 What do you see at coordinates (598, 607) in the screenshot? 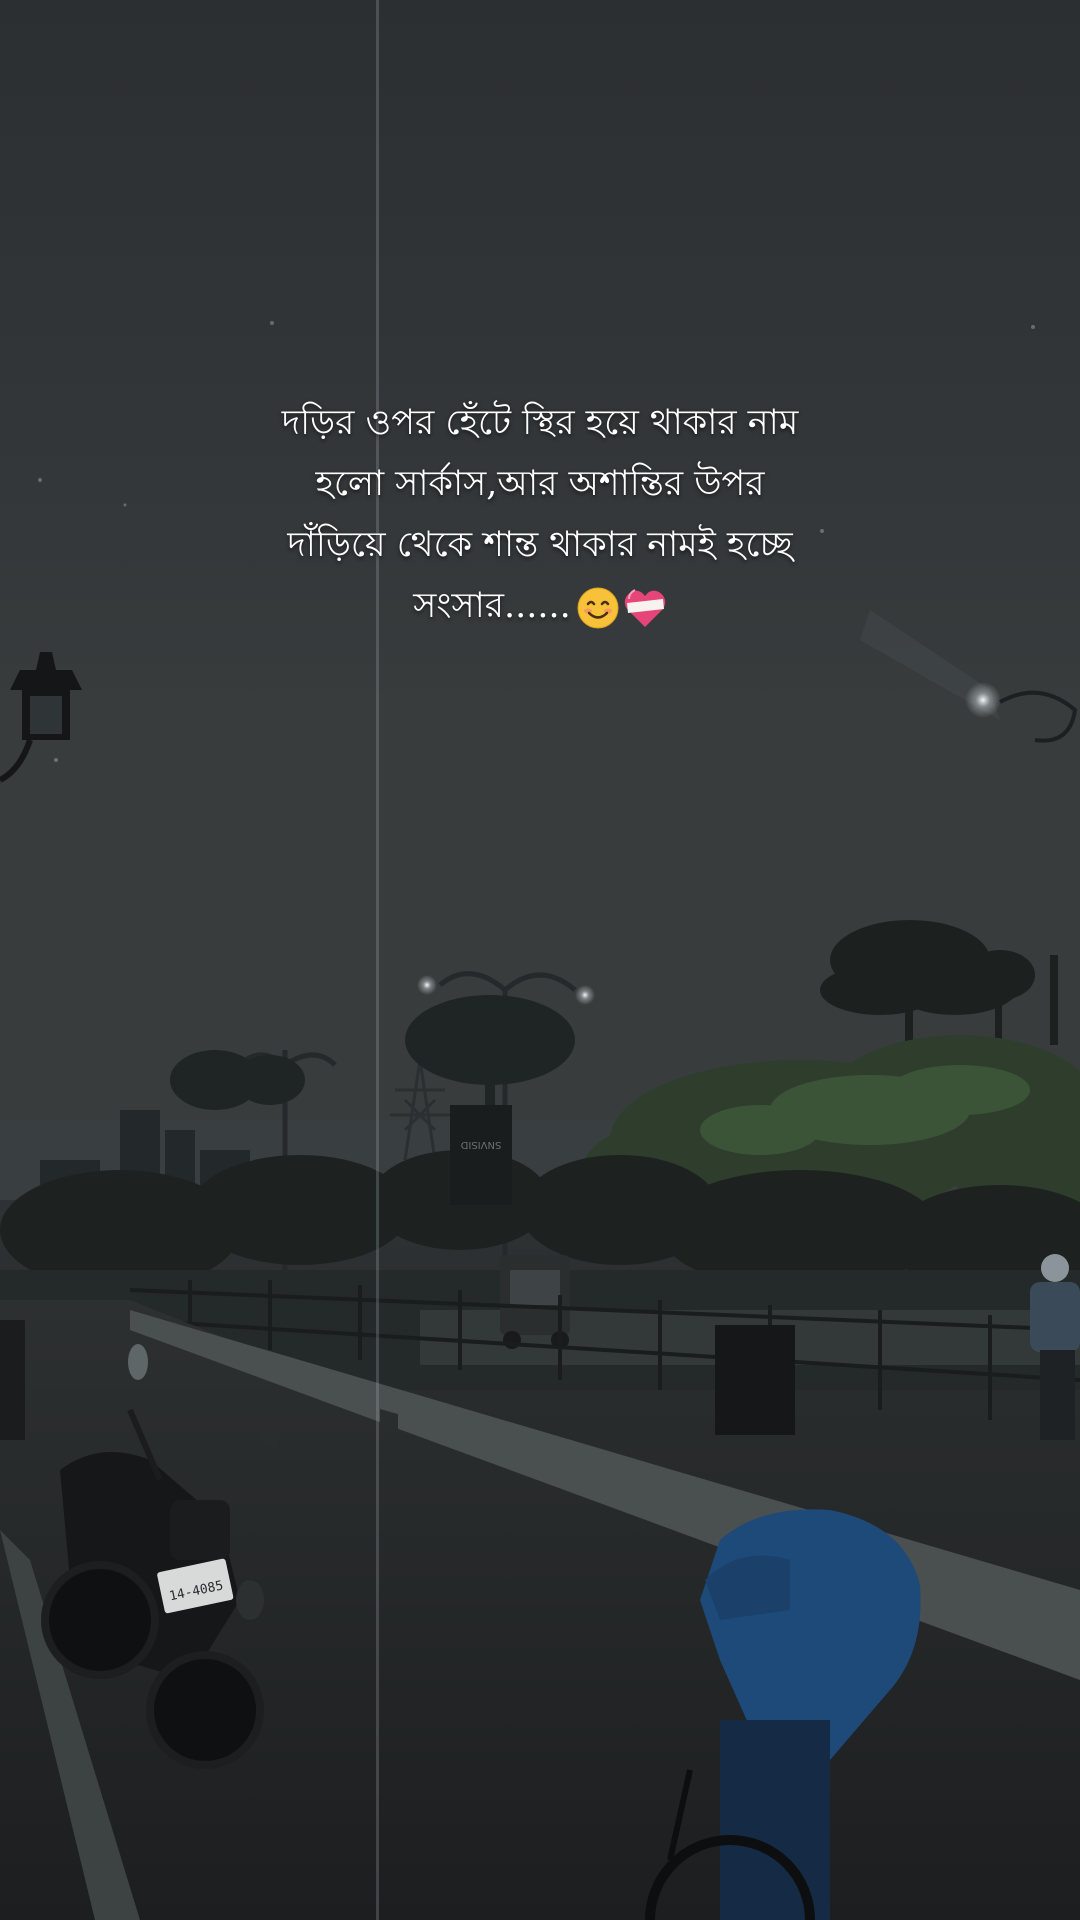
I see `smiling-face-icon` at bounding box center [598, 607].